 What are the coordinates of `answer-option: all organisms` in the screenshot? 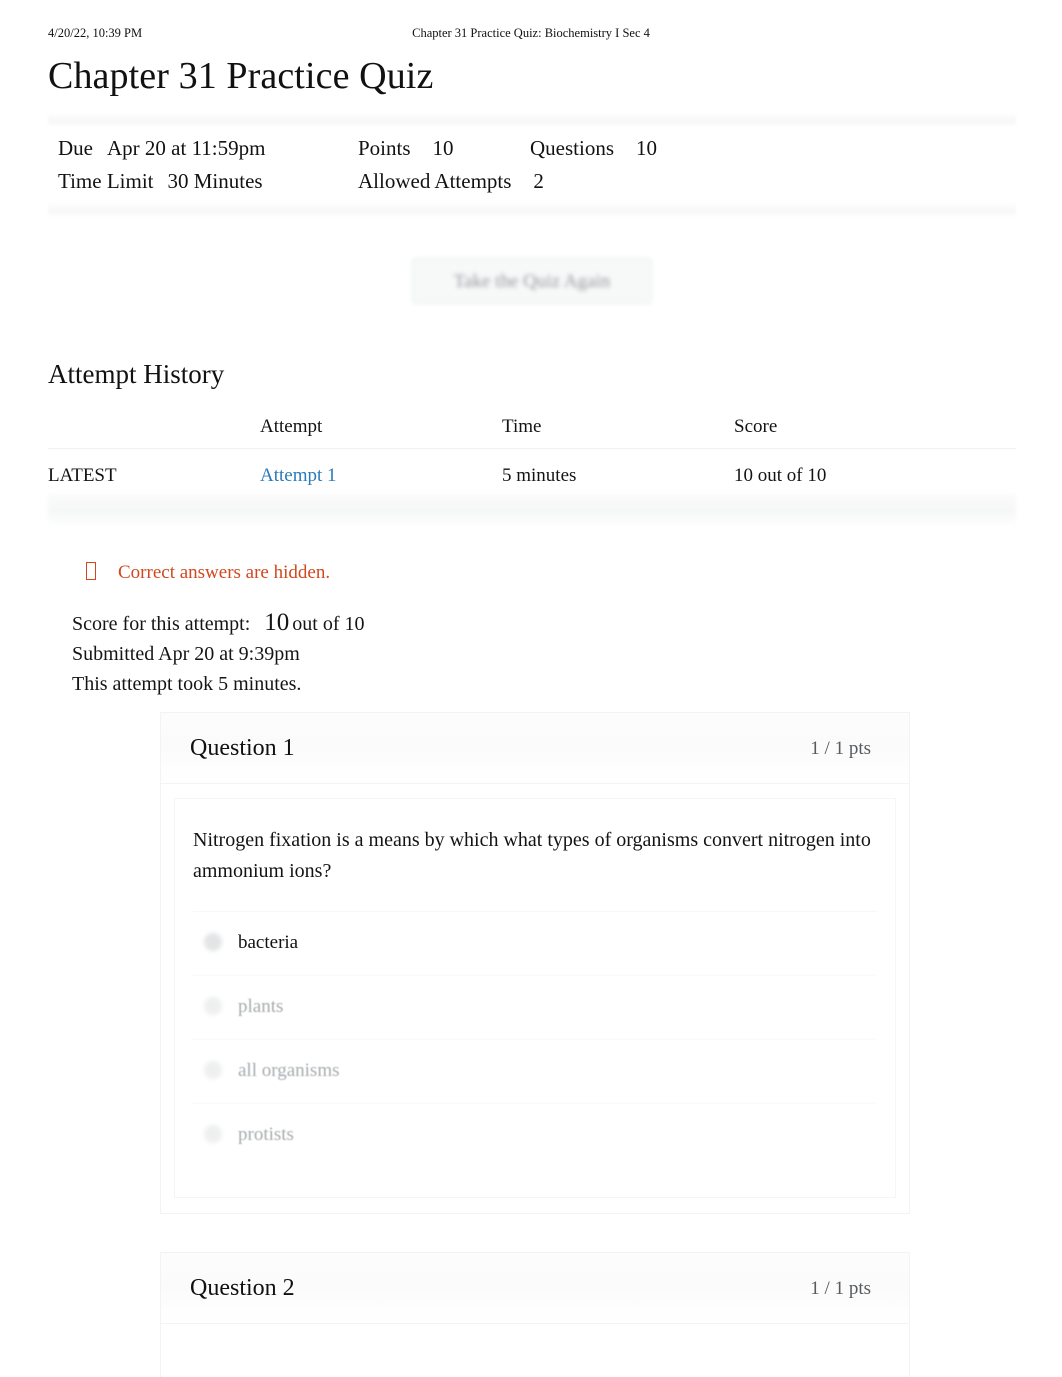 It's located at (535, 1071).